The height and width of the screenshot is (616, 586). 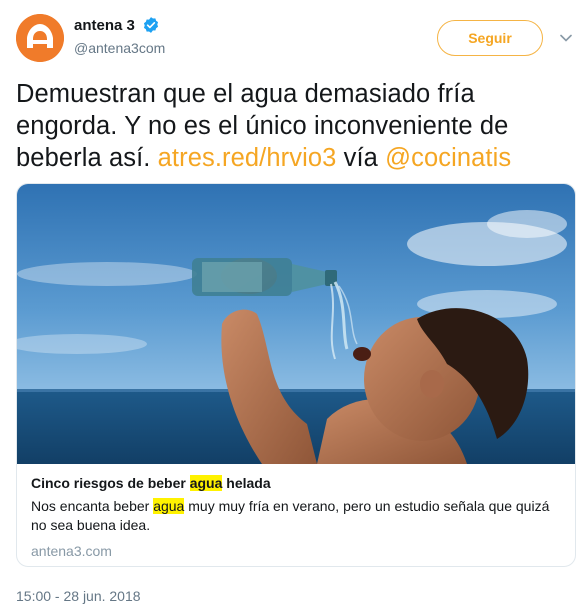 I want to click on card-title-highlight: agua, so click(x=206, y=483).